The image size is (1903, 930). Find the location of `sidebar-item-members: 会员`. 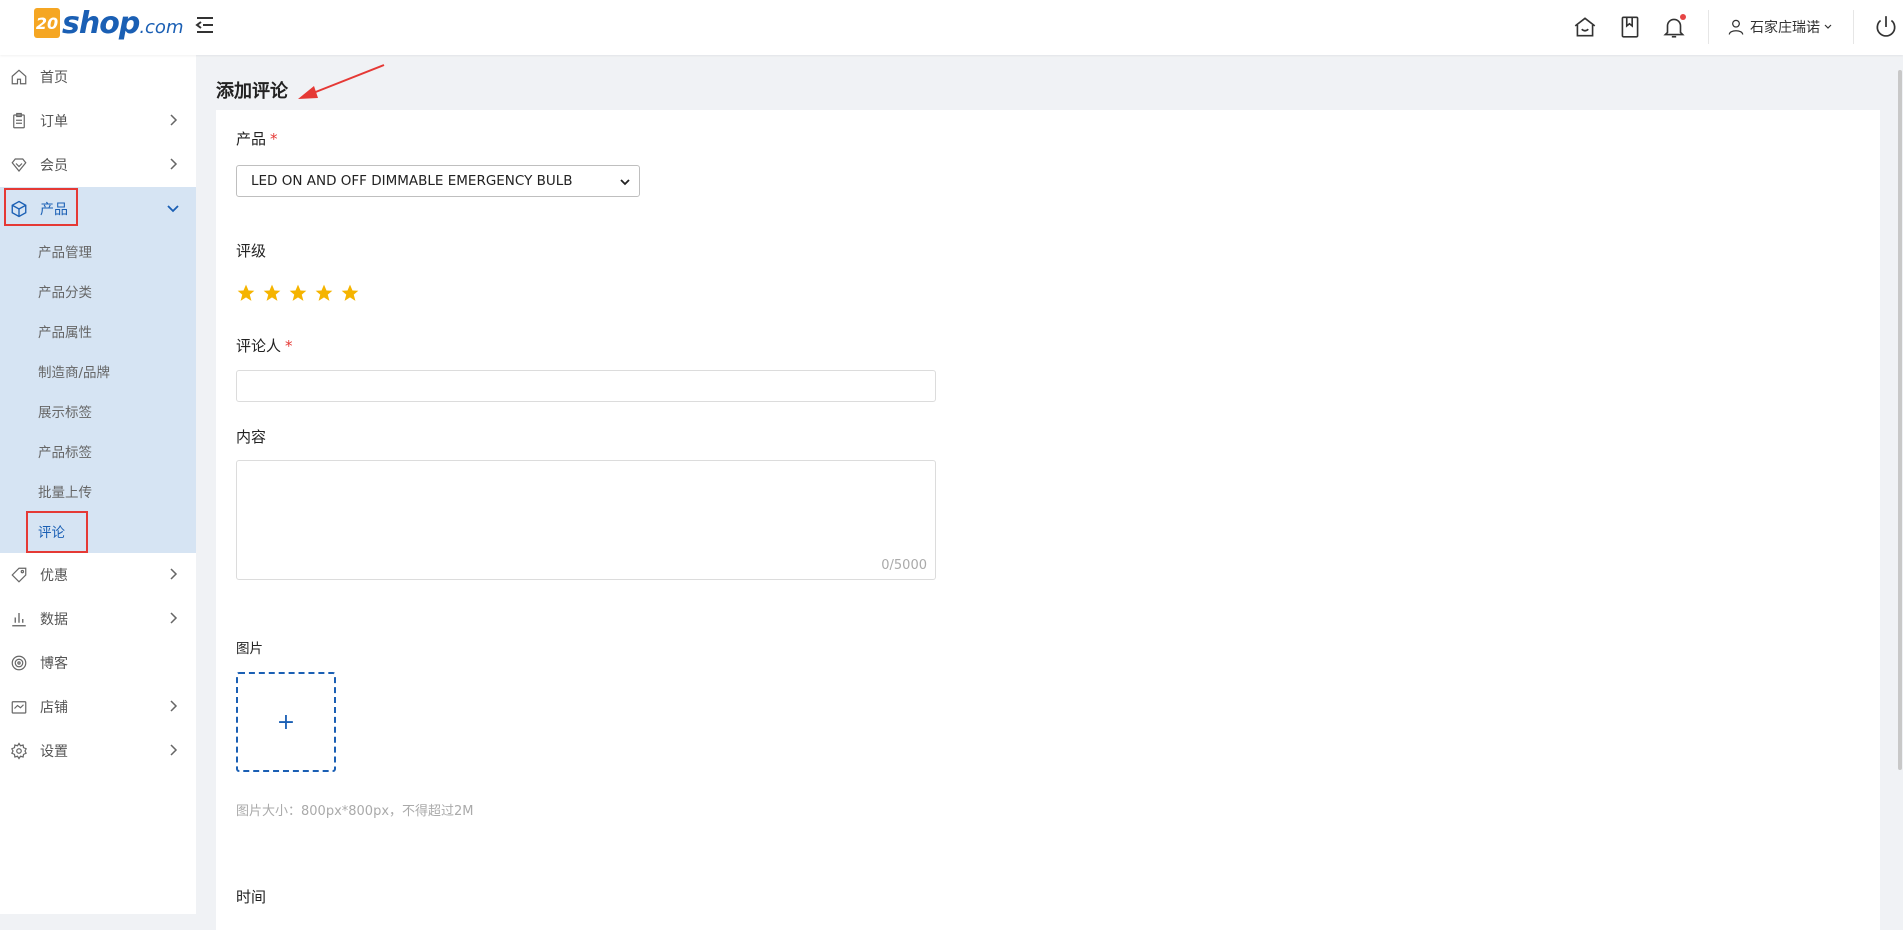

sidebar-item-members: 会员 is located at coordinates (98, 165).